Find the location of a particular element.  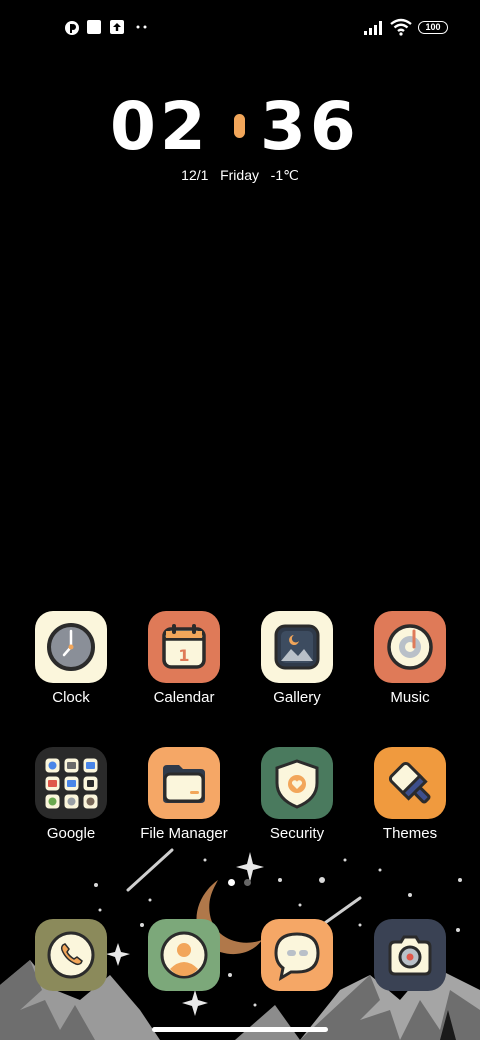

shield-icon is located at coordinates (297, 783).